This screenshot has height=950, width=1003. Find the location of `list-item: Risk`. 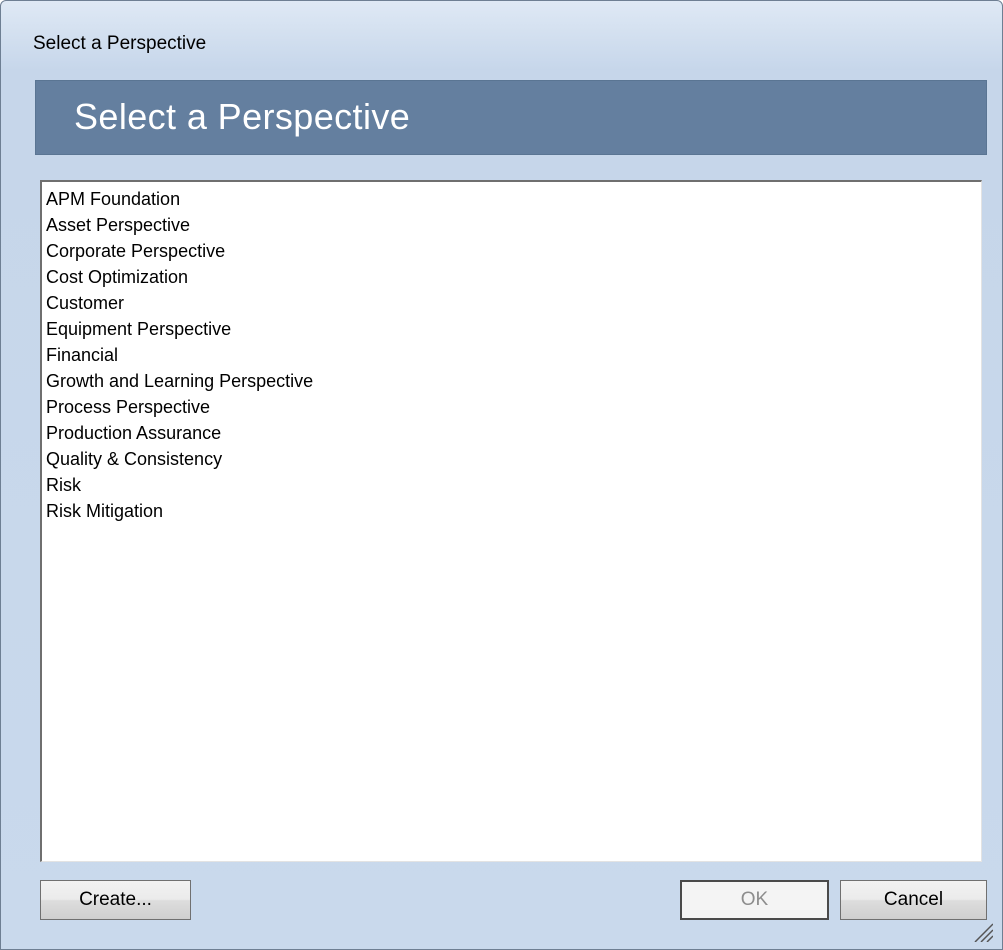

list-item: Risk is located at coordinates (511, 485).